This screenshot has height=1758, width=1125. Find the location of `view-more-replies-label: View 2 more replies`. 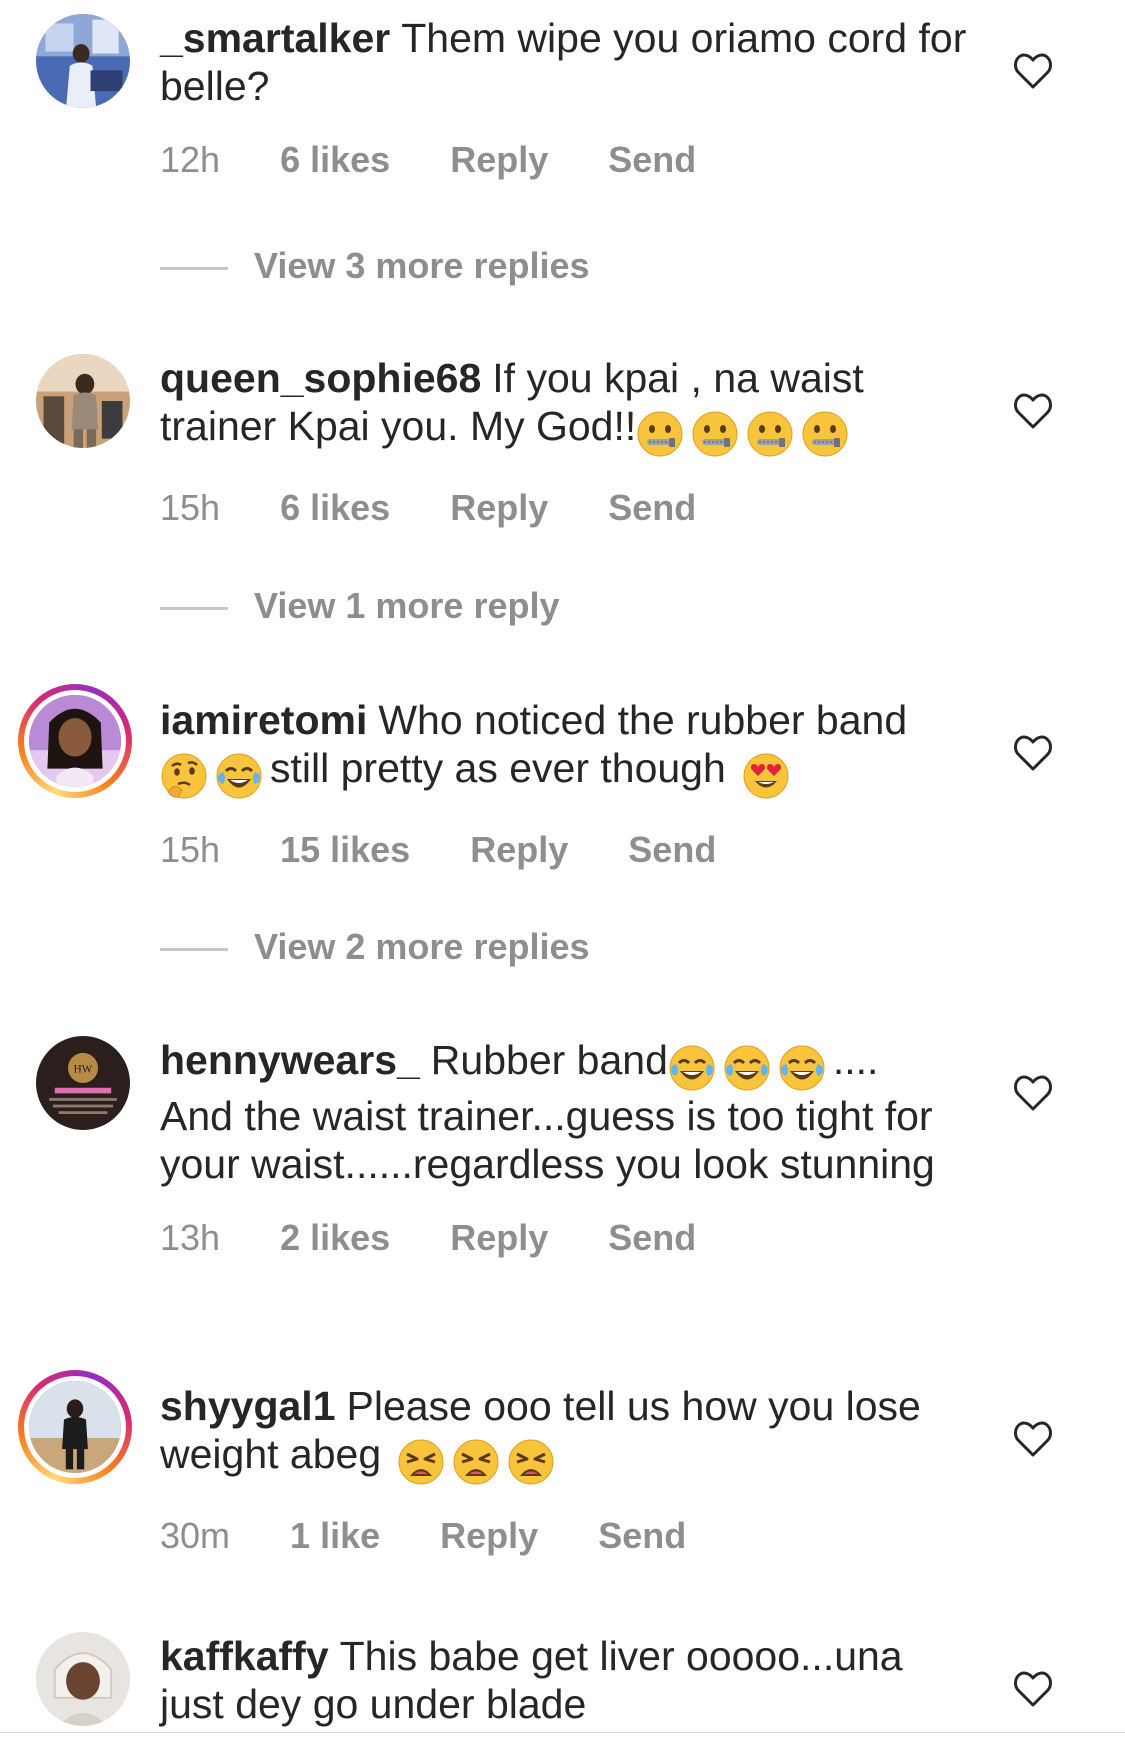

view-more-replies-label: View 2 more replies is located at coordinates (422, 946).